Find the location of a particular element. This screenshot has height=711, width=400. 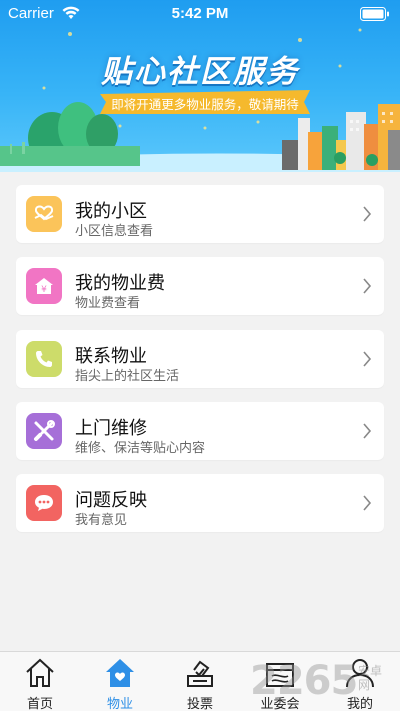

committee-icon is located at coordinates (280, 675).